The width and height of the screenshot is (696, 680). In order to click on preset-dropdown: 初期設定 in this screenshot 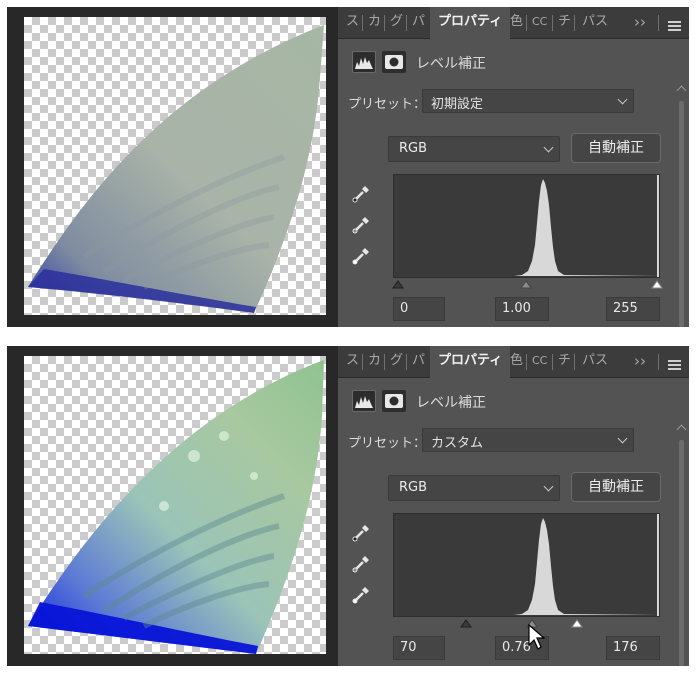, I will do `click(528, 101)`.